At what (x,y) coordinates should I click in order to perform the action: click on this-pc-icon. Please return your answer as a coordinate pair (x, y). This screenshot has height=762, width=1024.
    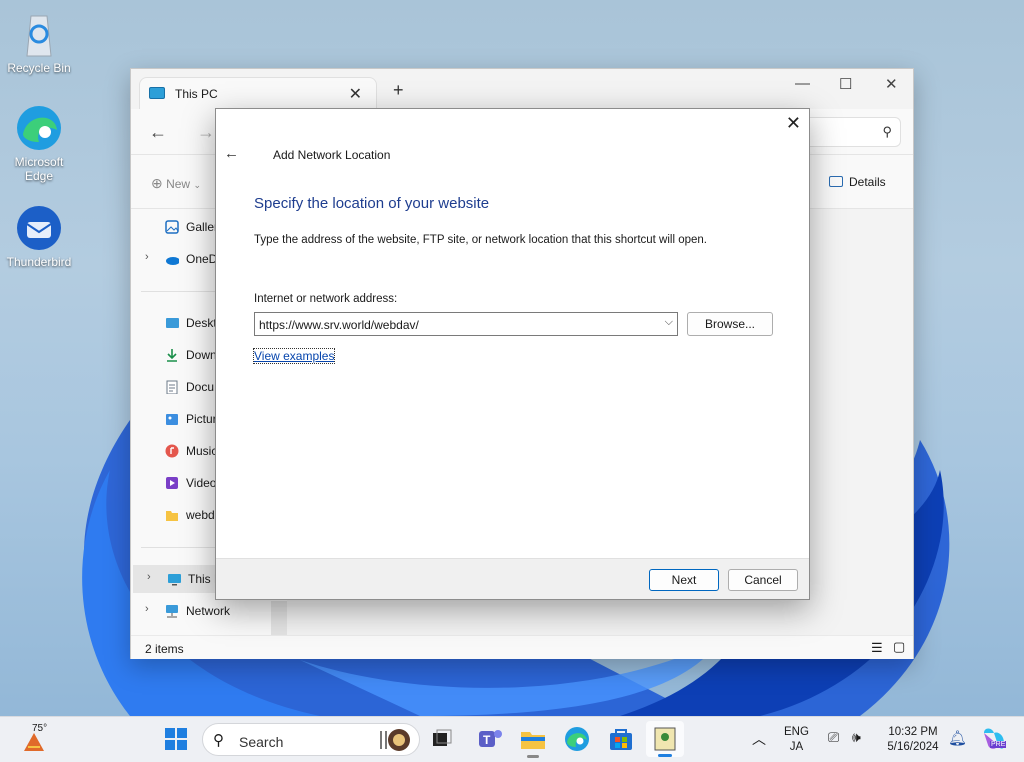
    Looking at the image, I should click on (174, 580).